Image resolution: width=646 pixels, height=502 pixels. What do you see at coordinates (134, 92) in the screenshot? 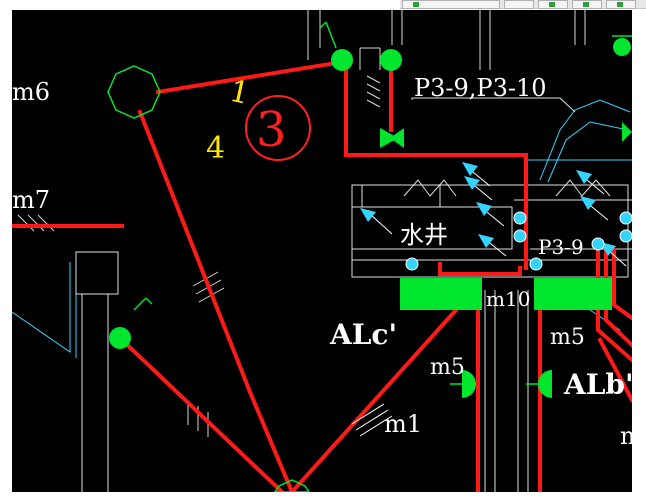
I see `hub-octagon` at bounding box center [134, 92].